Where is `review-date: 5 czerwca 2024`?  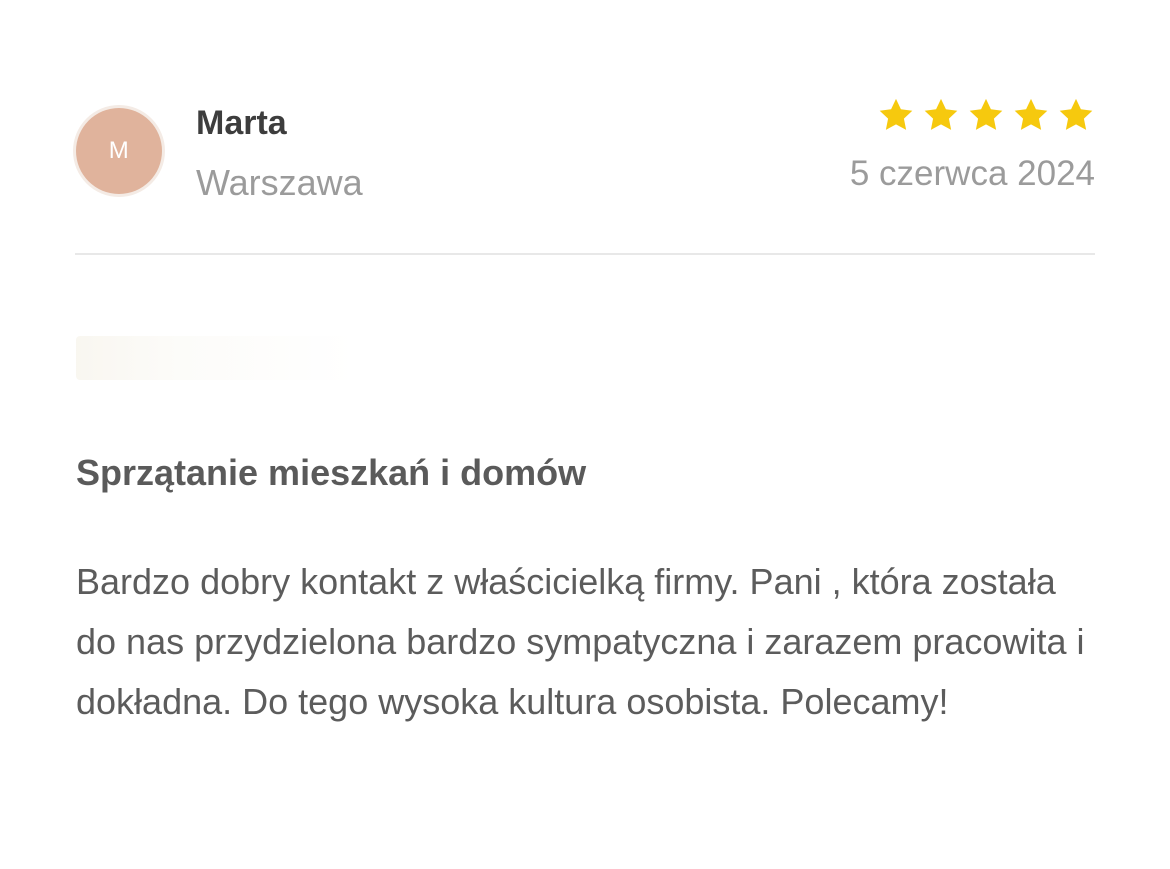 review-date: 5 czerwca 2024 is located at coordinates (972, 173).